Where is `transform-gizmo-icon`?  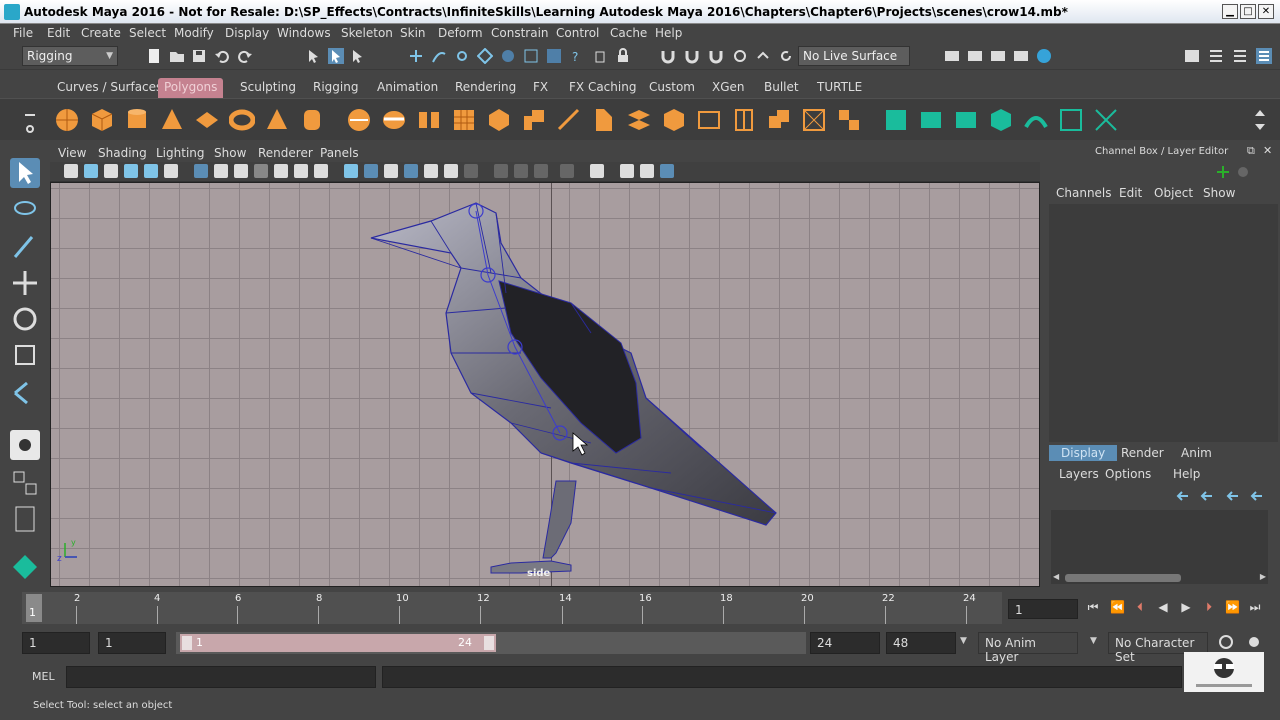 transform-gizmo-icon is located at coordinates (1223, 172).